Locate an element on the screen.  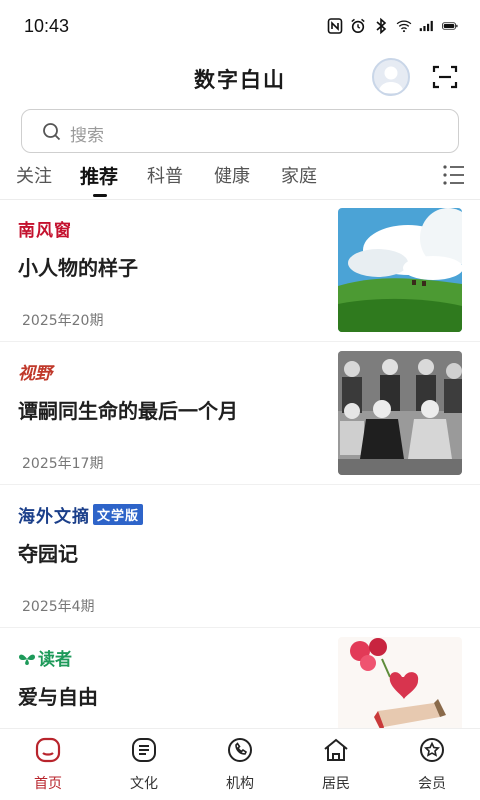
source-logo: 南风窗 is located at coordinates (45, 231).